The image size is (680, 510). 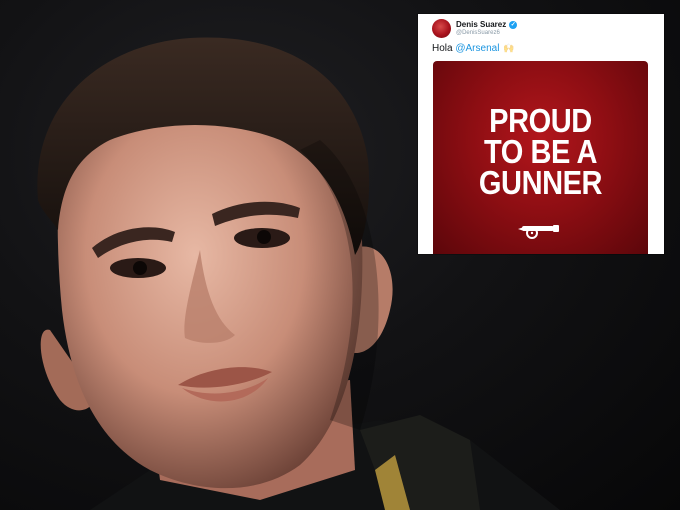 What do you see at coordinates (540, 182) in the screenshot?
I see `slogan-line-3: GUNNER` at bounding box center [540, 182].